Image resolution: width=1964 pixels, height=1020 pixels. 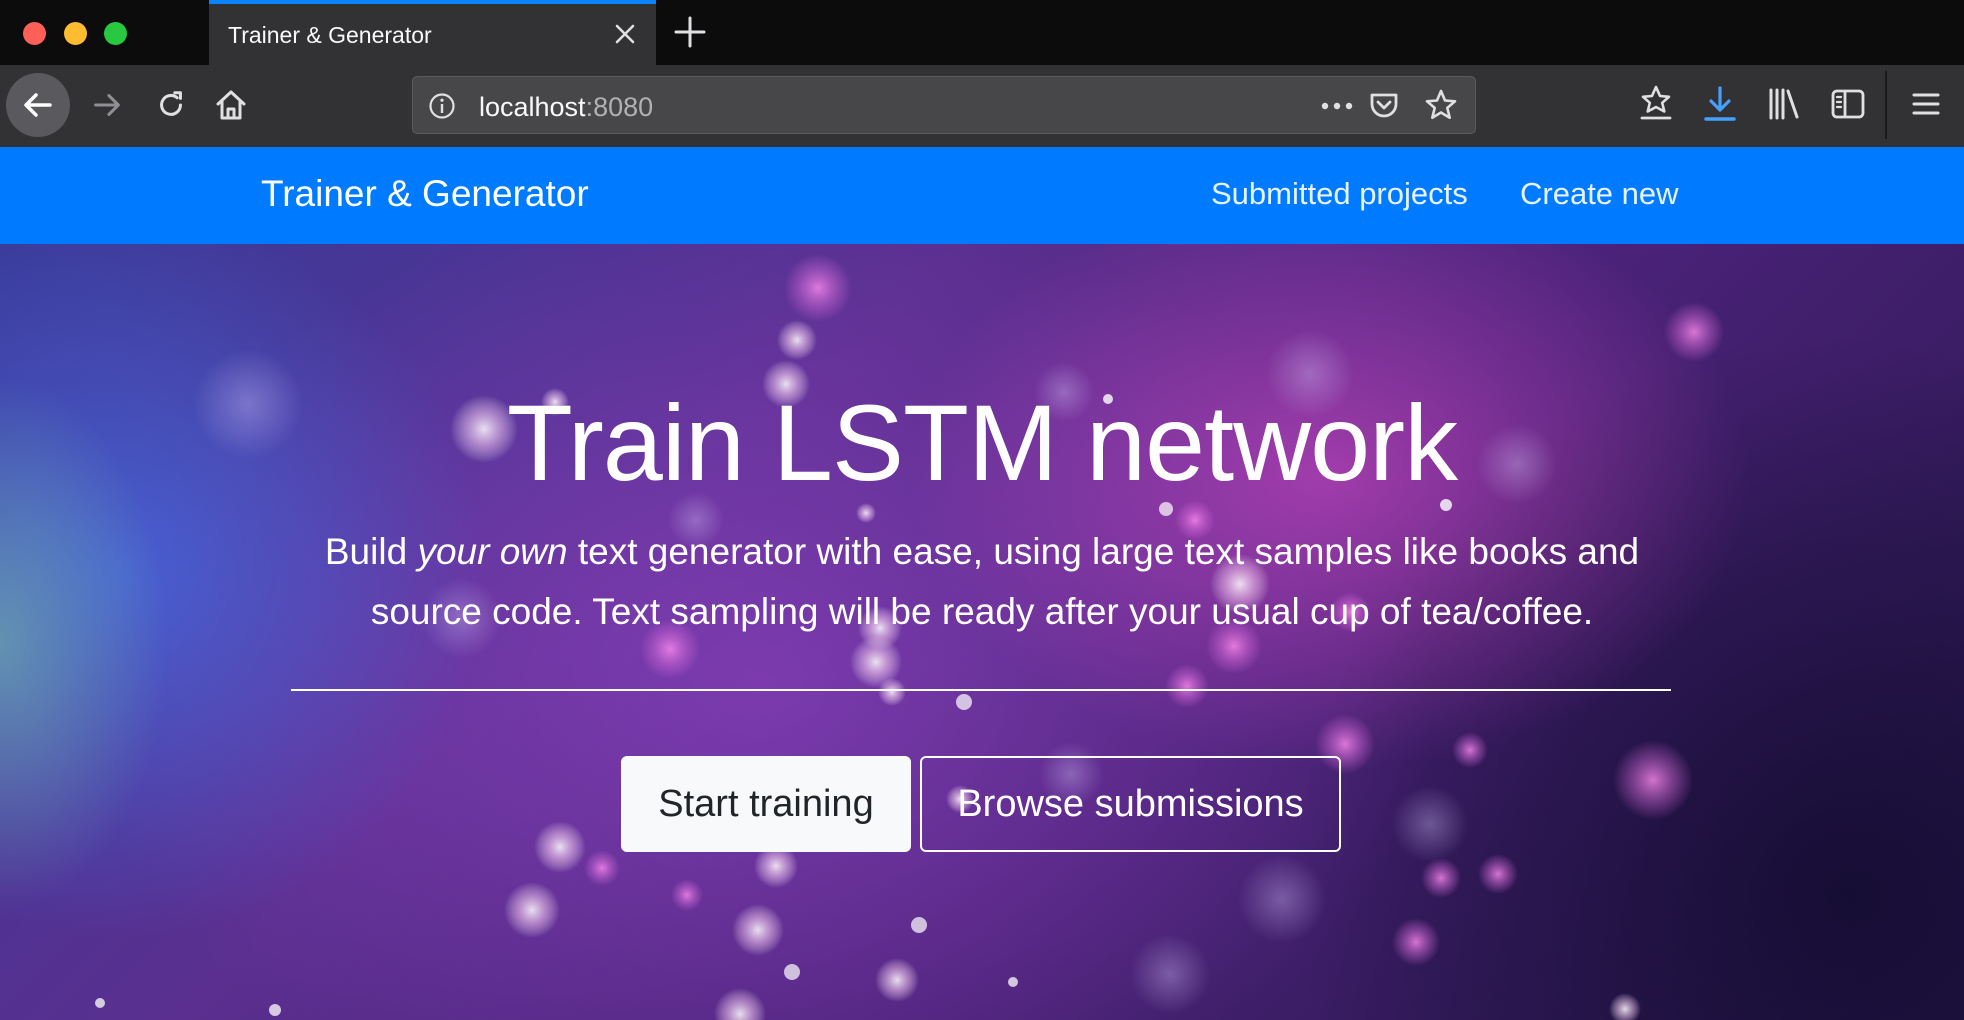 What do you see at coordinates (944, 105) in the screenshot?
I see `url-bar: localhost:8080` at bounding box center [944, 105].